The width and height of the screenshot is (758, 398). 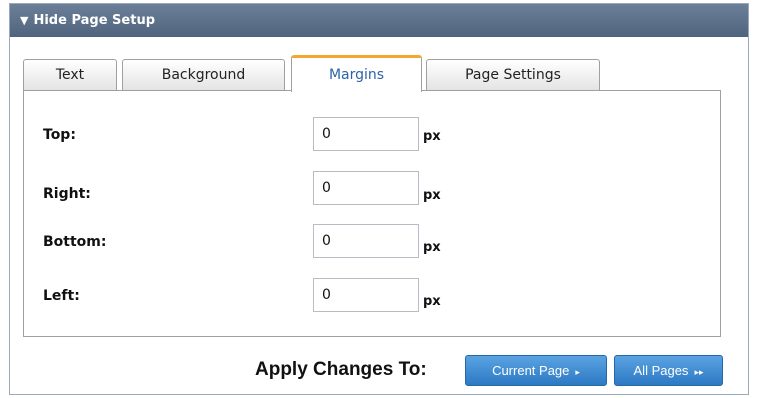 I want to click on current-page-button: Current Page ▸, so click(x=536, y=370).